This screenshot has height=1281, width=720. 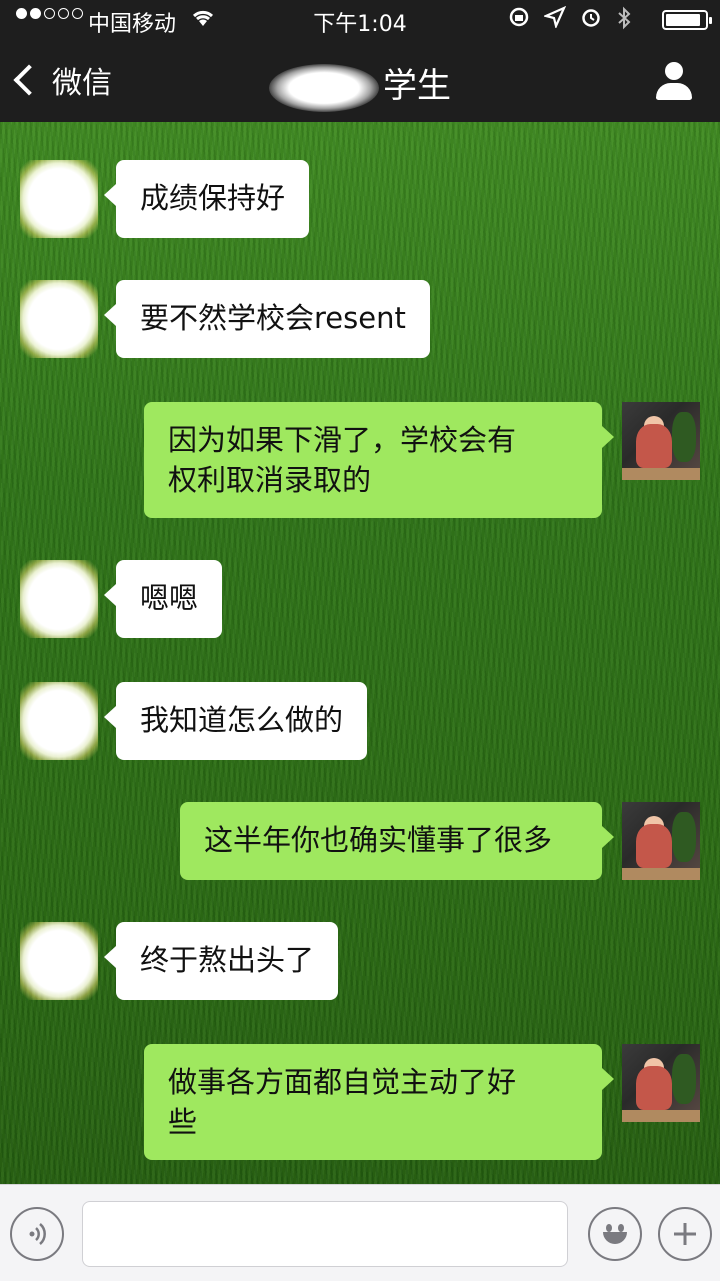 I want to click on input-bar, so click(x=360, y=1232).